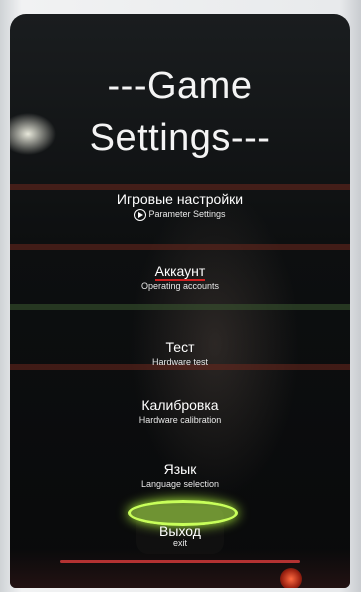 This screenshot has width=361, height=592. What do you see at coordinates (180, 484) in the screenshot?
I see `menu-item-sublabel: Language selection` at bounding box center [180, 484].